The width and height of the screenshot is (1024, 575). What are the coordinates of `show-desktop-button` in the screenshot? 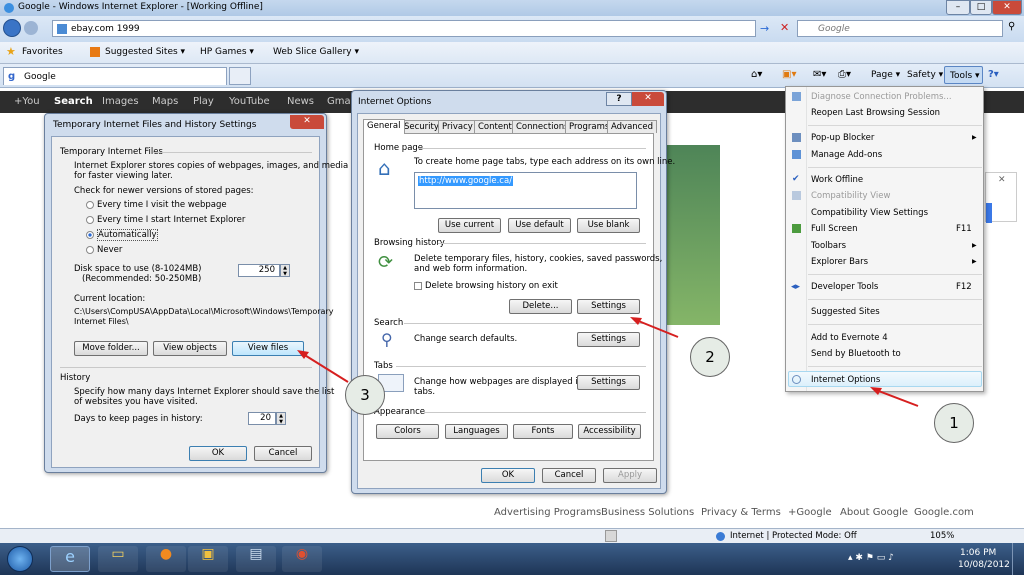 It's located at (1018, 559).